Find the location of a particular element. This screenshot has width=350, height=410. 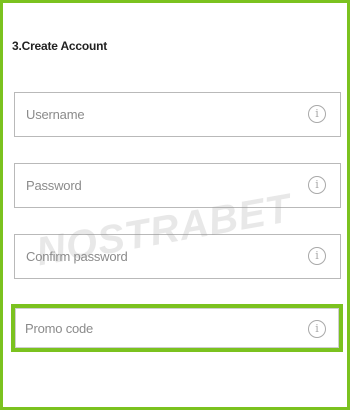

password-placeholder: Password is located at coordinates (54, 185).